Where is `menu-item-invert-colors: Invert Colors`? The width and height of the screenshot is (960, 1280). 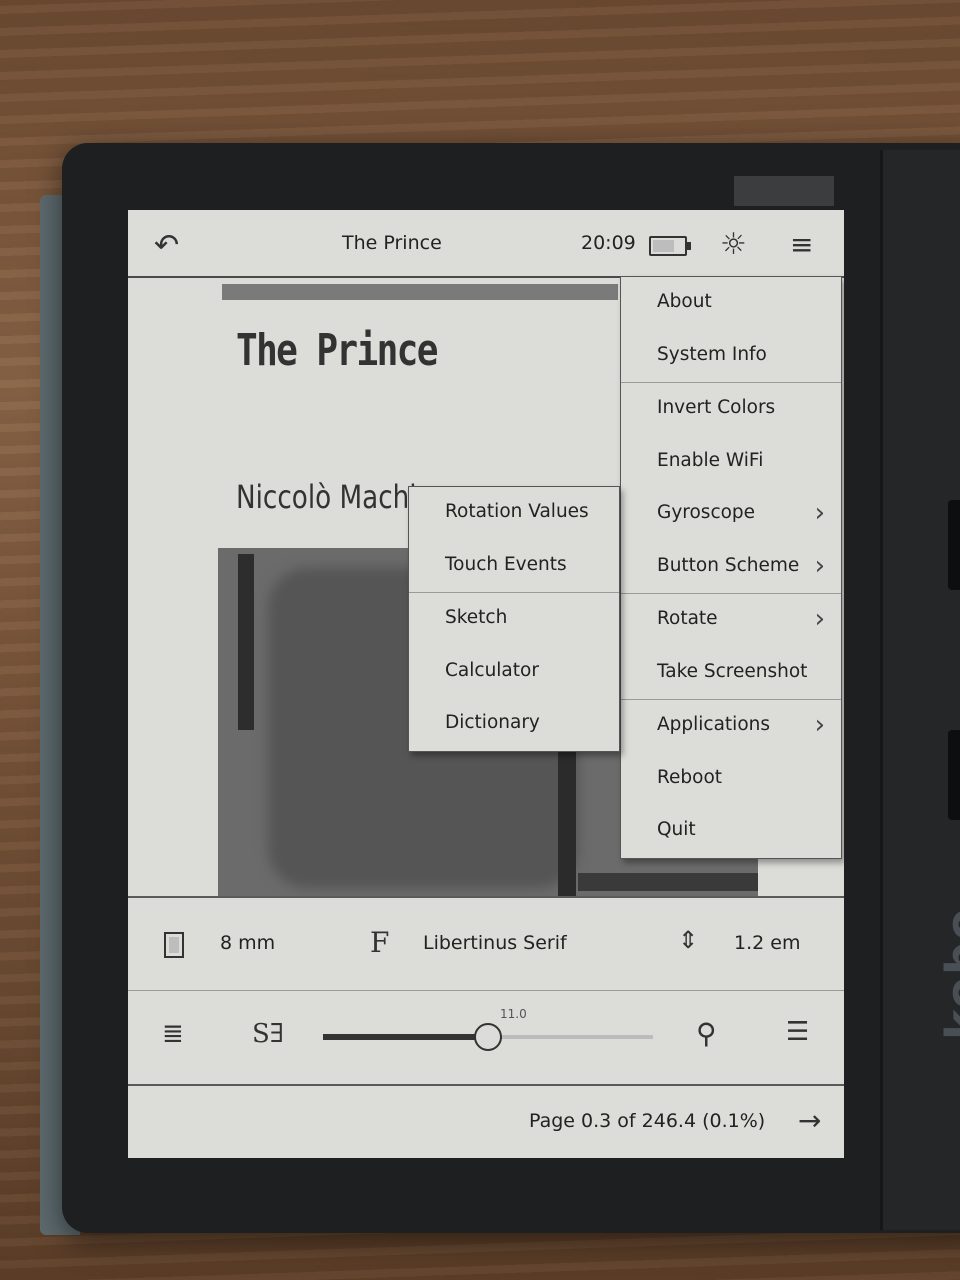
menu-item-invert-colors: Invert Colors is located at coordinates (731, 409).